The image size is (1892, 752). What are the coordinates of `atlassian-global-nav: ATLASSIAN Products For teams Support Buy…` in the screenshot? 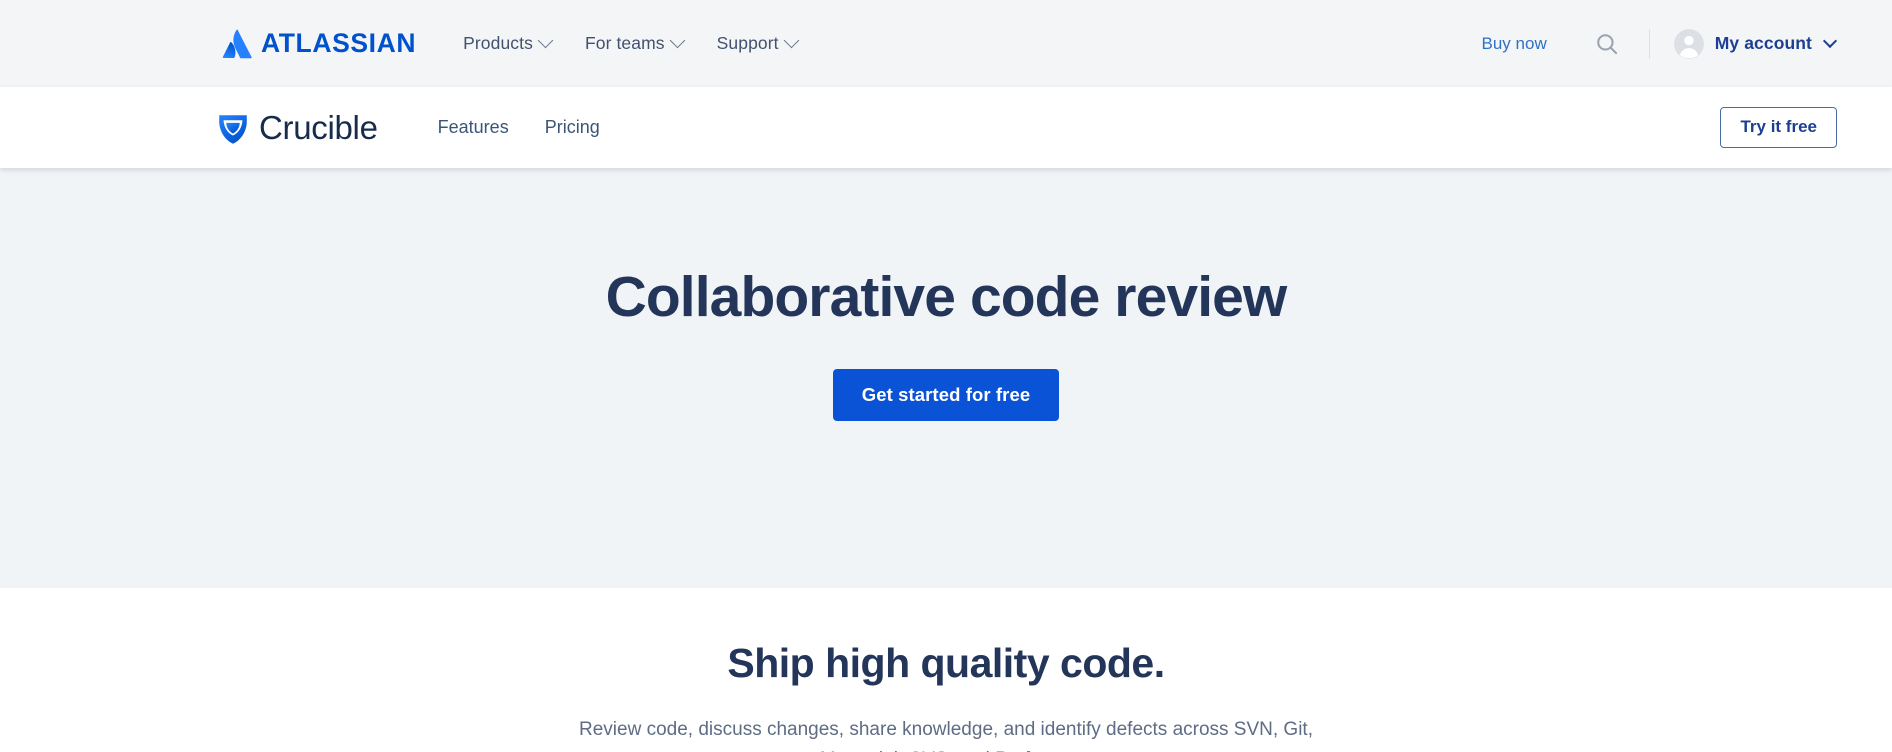 It's located at (946, 43).